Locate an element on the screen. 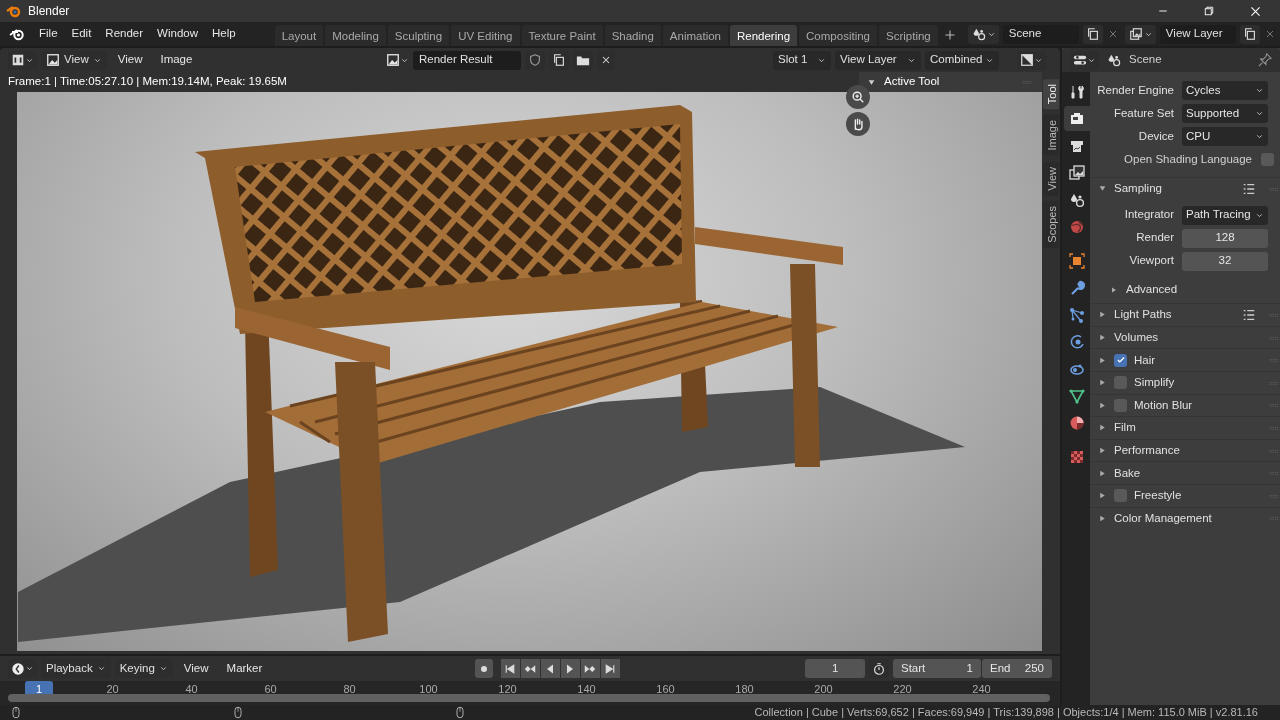  slot-dropdown: Slot 1 is located at coordinates (802, 60).